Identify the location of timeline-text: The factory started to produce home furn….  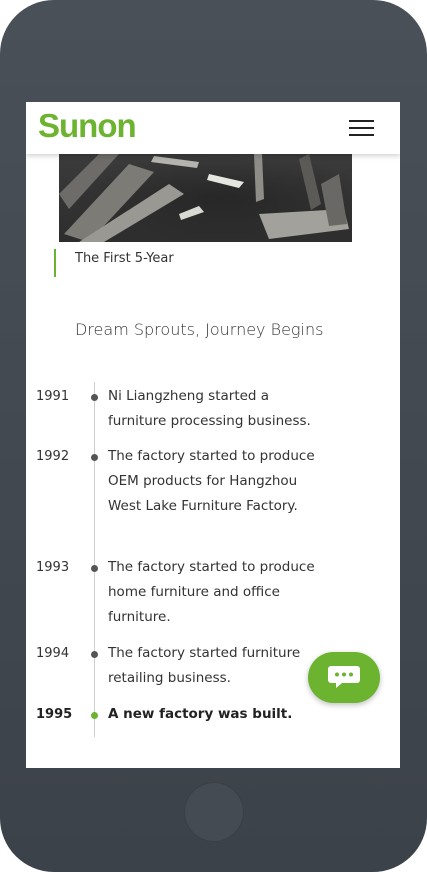
(211, 592).